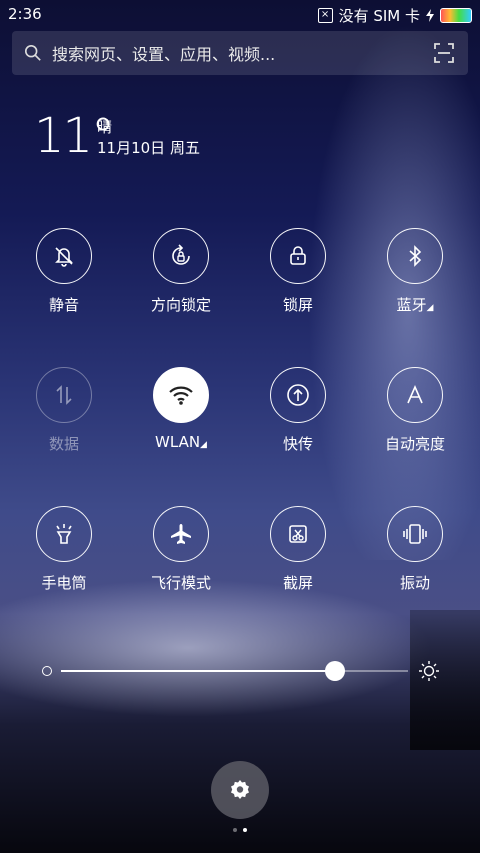 The width and height of the screenshot is (480, 853). I want to click on status-right: × 没有 SIM 卡, so click(394, 15).